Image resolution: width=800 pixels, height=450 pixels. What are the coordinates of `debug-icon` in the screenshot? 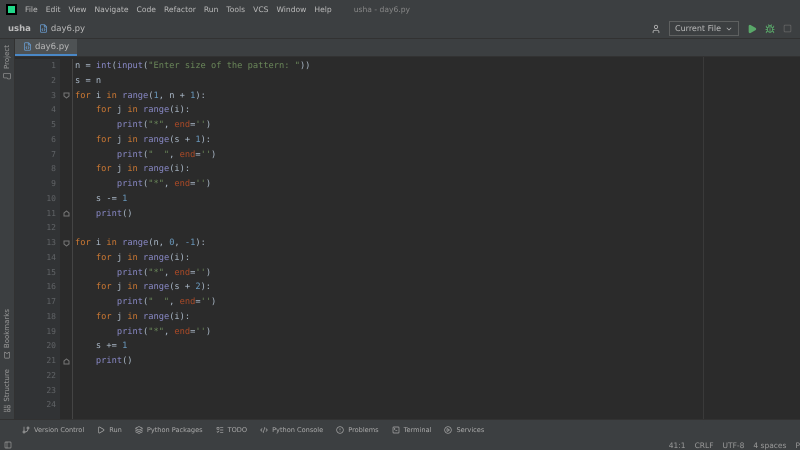 It's located at (770, 29).